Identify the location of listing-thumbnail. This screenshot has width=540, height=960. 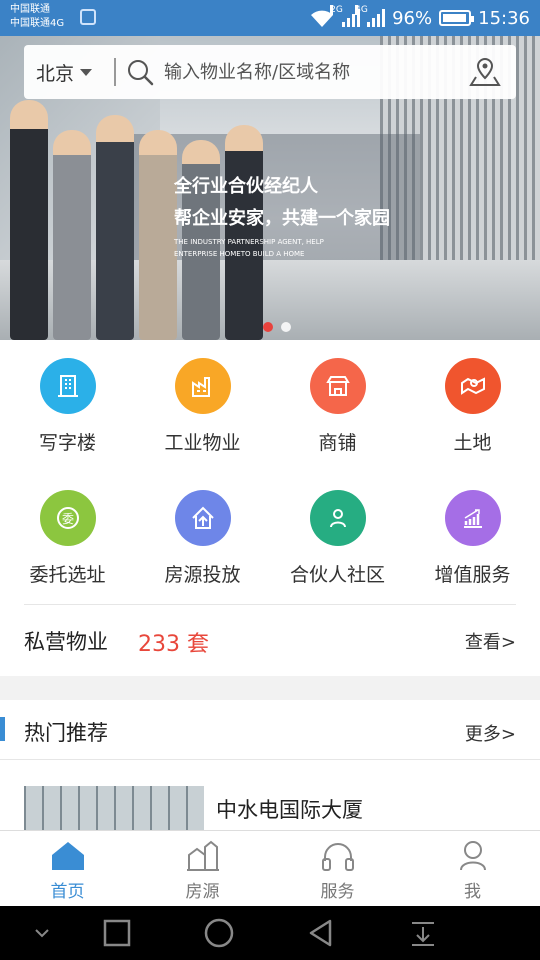
(114, 808).